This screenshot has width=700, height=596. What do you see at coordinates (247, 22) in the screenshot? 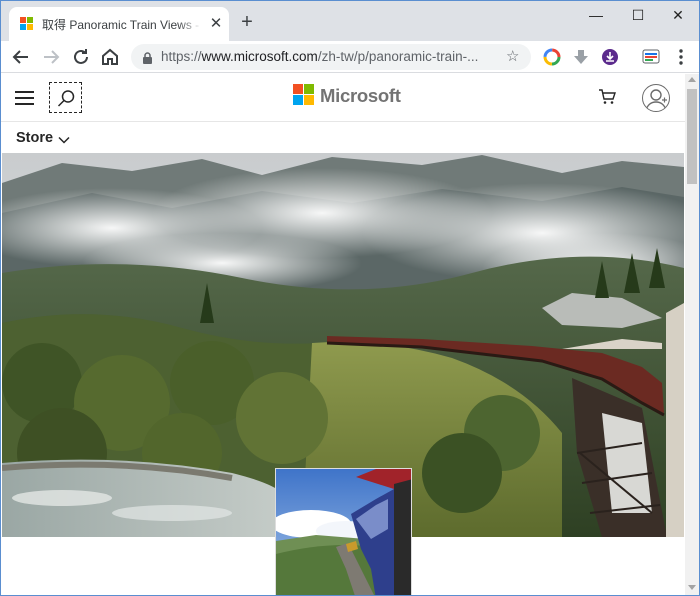
I see `new-tab-button: +` at bounding box center [247, 22].